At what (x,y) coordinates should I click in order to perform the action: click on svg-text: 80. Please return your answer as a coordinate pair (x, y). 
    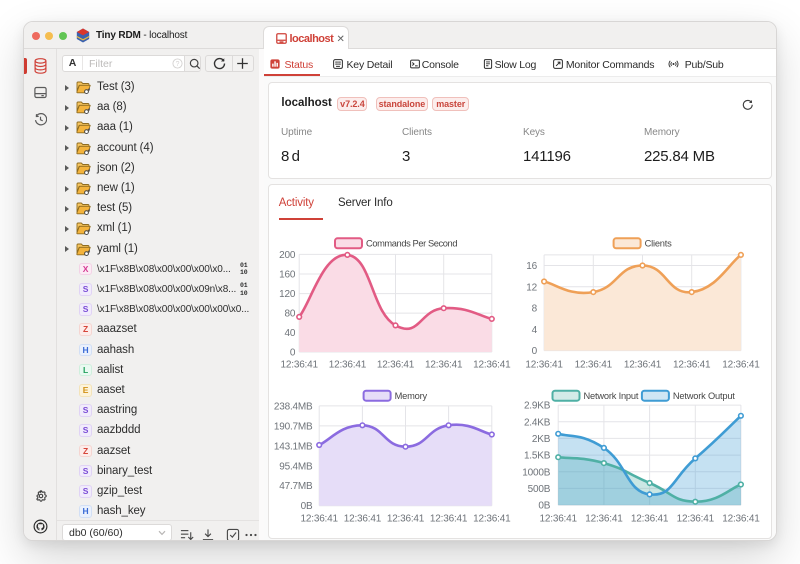
    Looking at the image, I should click on (289, 314).